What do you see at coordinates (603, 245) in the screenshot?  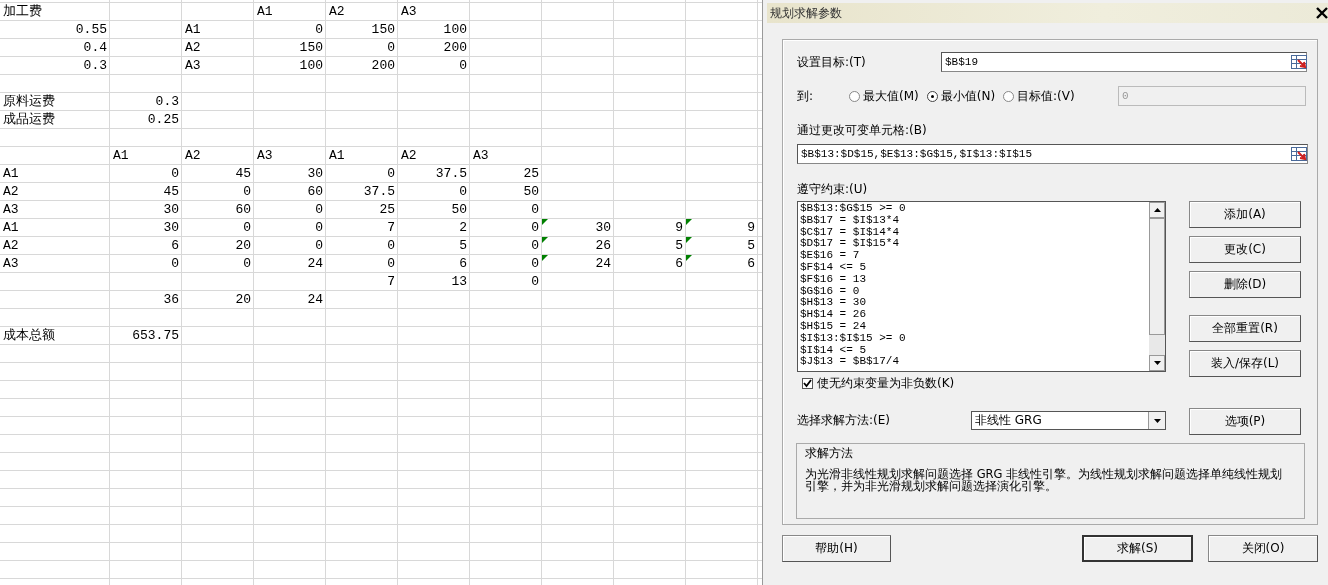 I see `table-cell-text: 26` at bounding box center [603, 245].